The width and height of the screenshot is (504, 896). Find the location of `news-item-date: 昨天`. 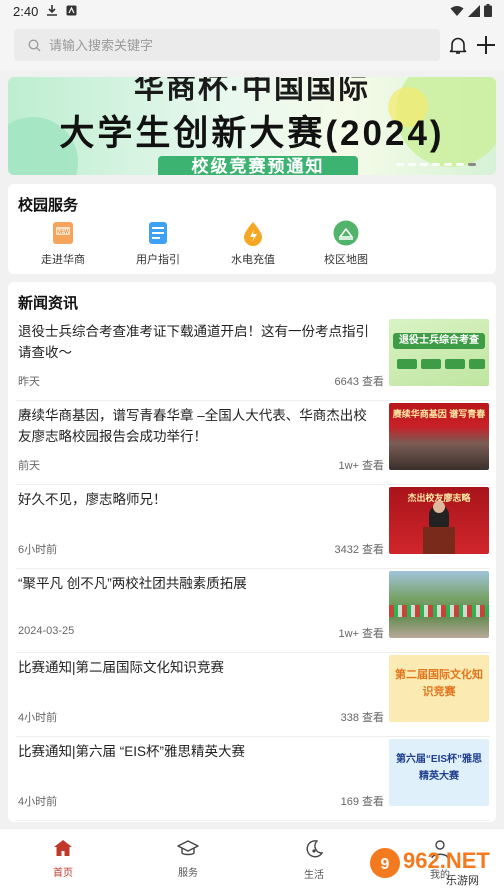

news-item-date: 昨天 is located at coordinates (29, 382).